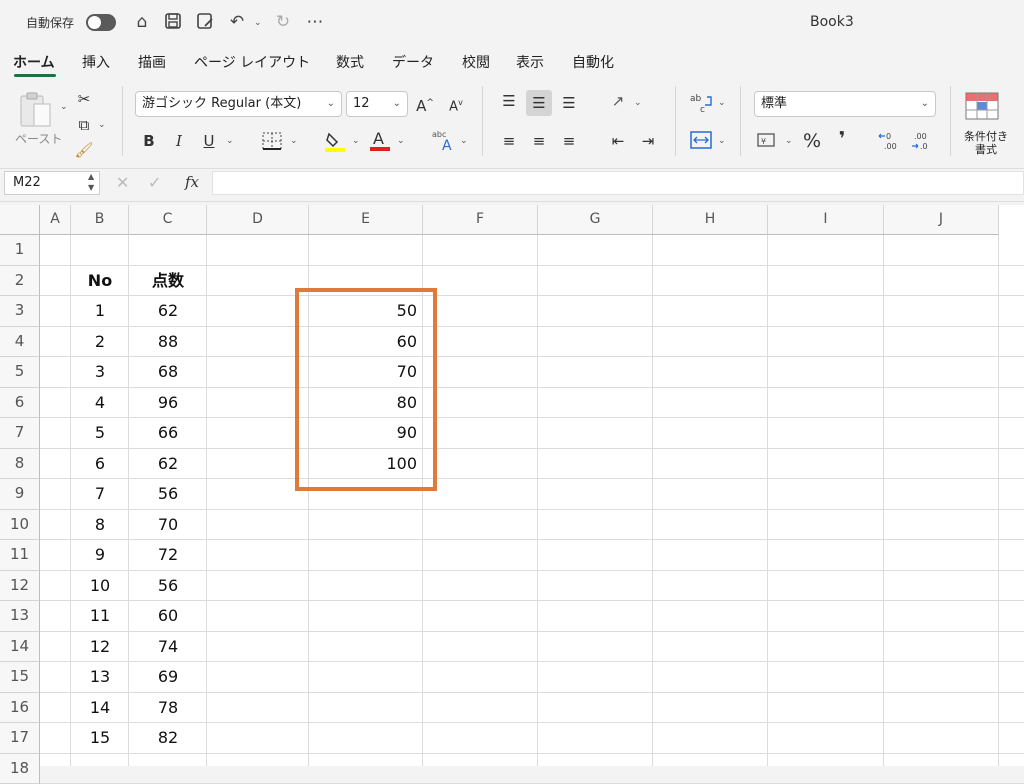  I want to click on no-cell: 6, so click(100, 464).